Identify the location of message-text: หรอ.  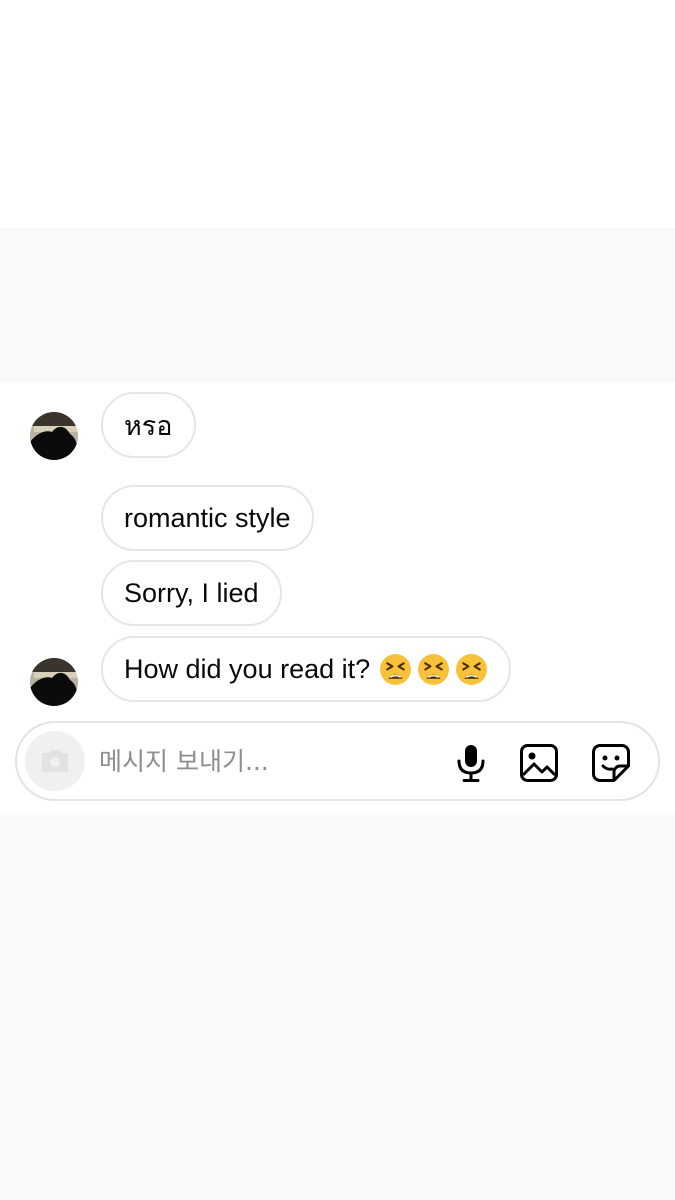
(148, 425).